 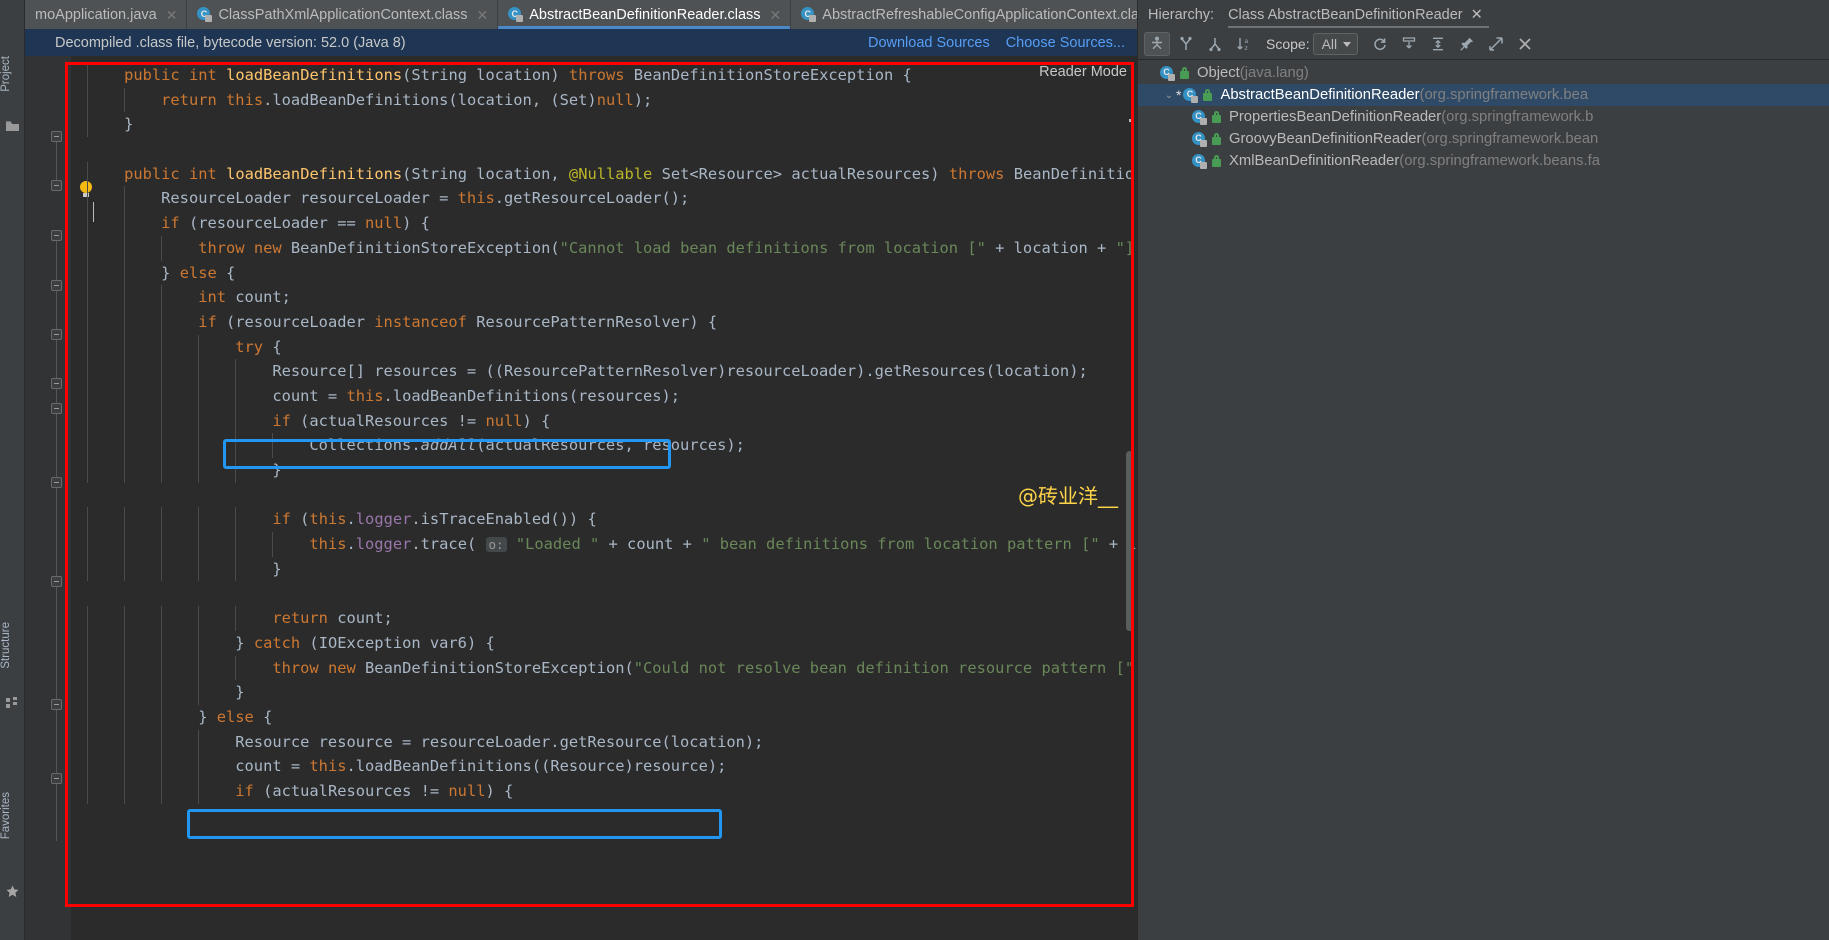 What do you see at coordinates (604, 717) in the screenshot?
I see `code-line: } else {` at bounding box center [604, 717].